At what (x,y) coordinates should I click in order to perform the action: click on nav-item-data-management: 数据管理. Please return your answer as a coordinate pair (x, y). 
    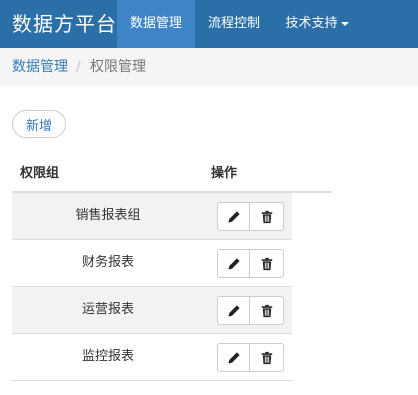
    Looking at the image, I should click on (156, 24).